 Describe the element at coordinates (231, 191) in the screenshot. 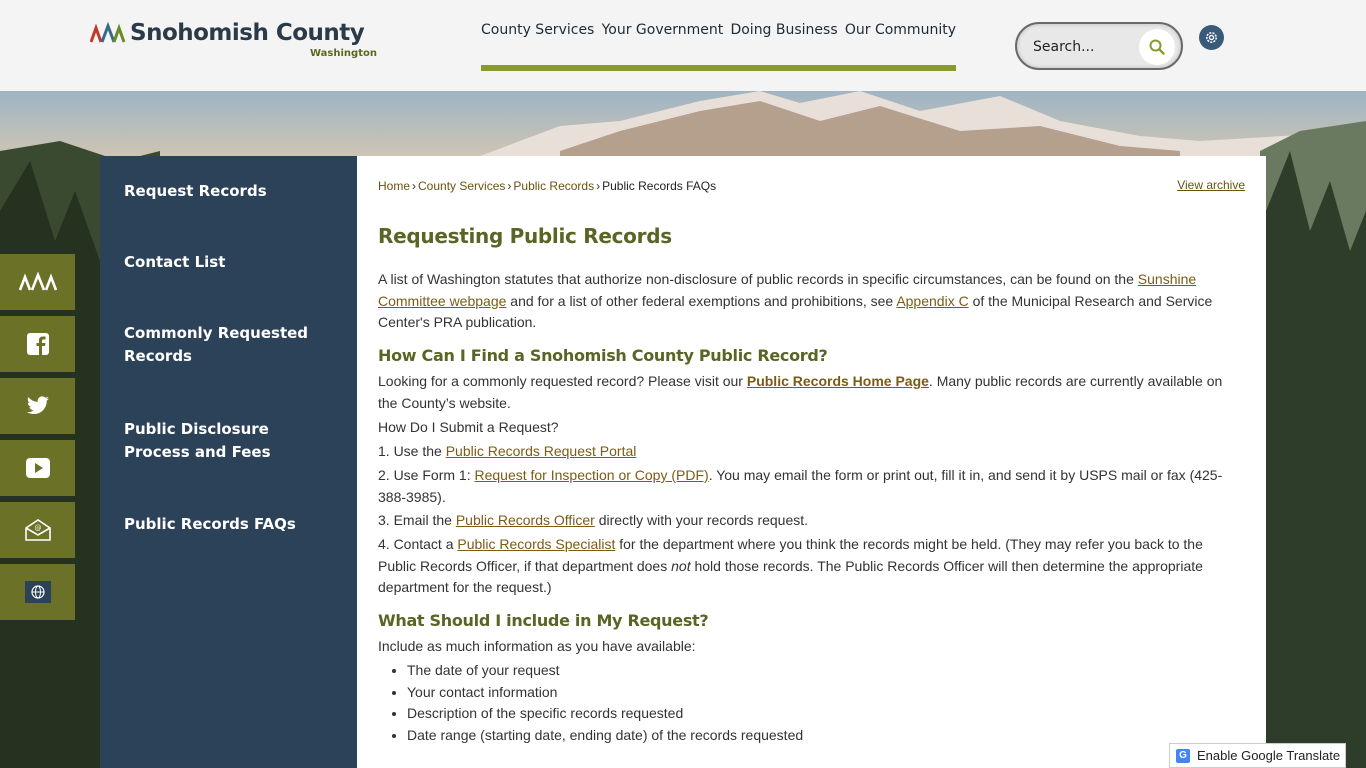

I see `sidebar-item-request-records: Request Records` at that location.